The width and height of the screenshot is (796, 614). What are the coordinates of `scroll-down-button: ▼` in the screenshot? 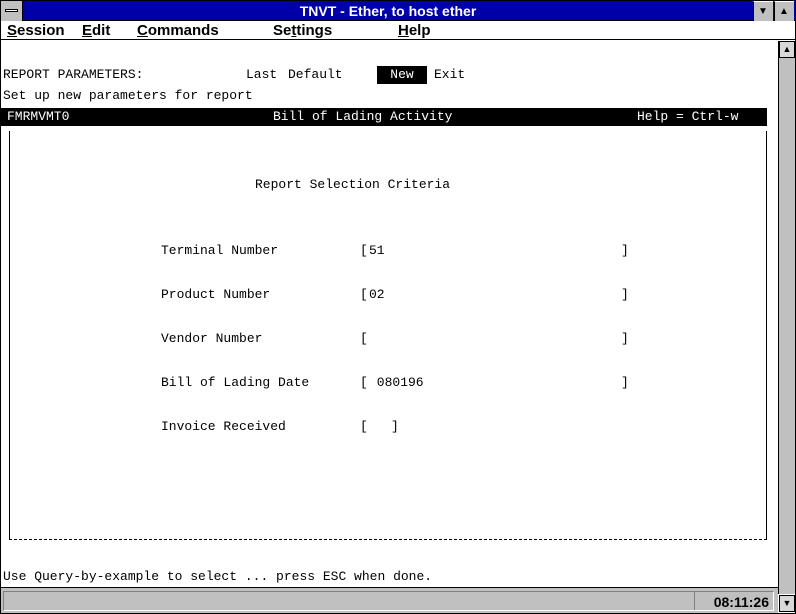 It's located at (787, 603).